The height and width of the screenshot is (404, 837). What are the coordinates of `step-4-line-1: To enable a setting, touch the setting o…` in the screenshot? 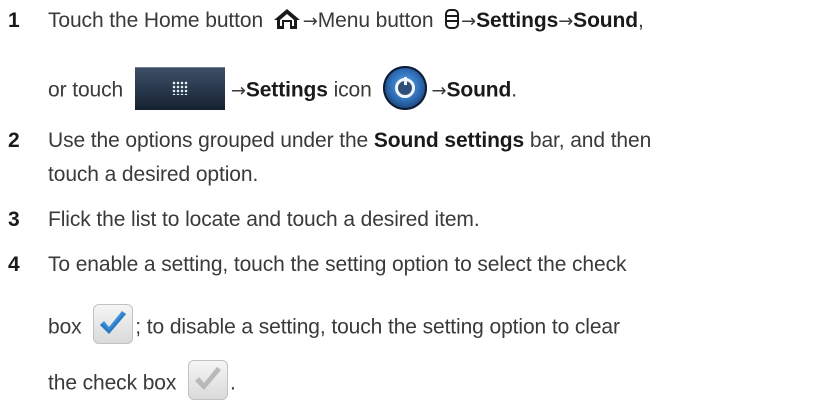 It's located at (337, 265).